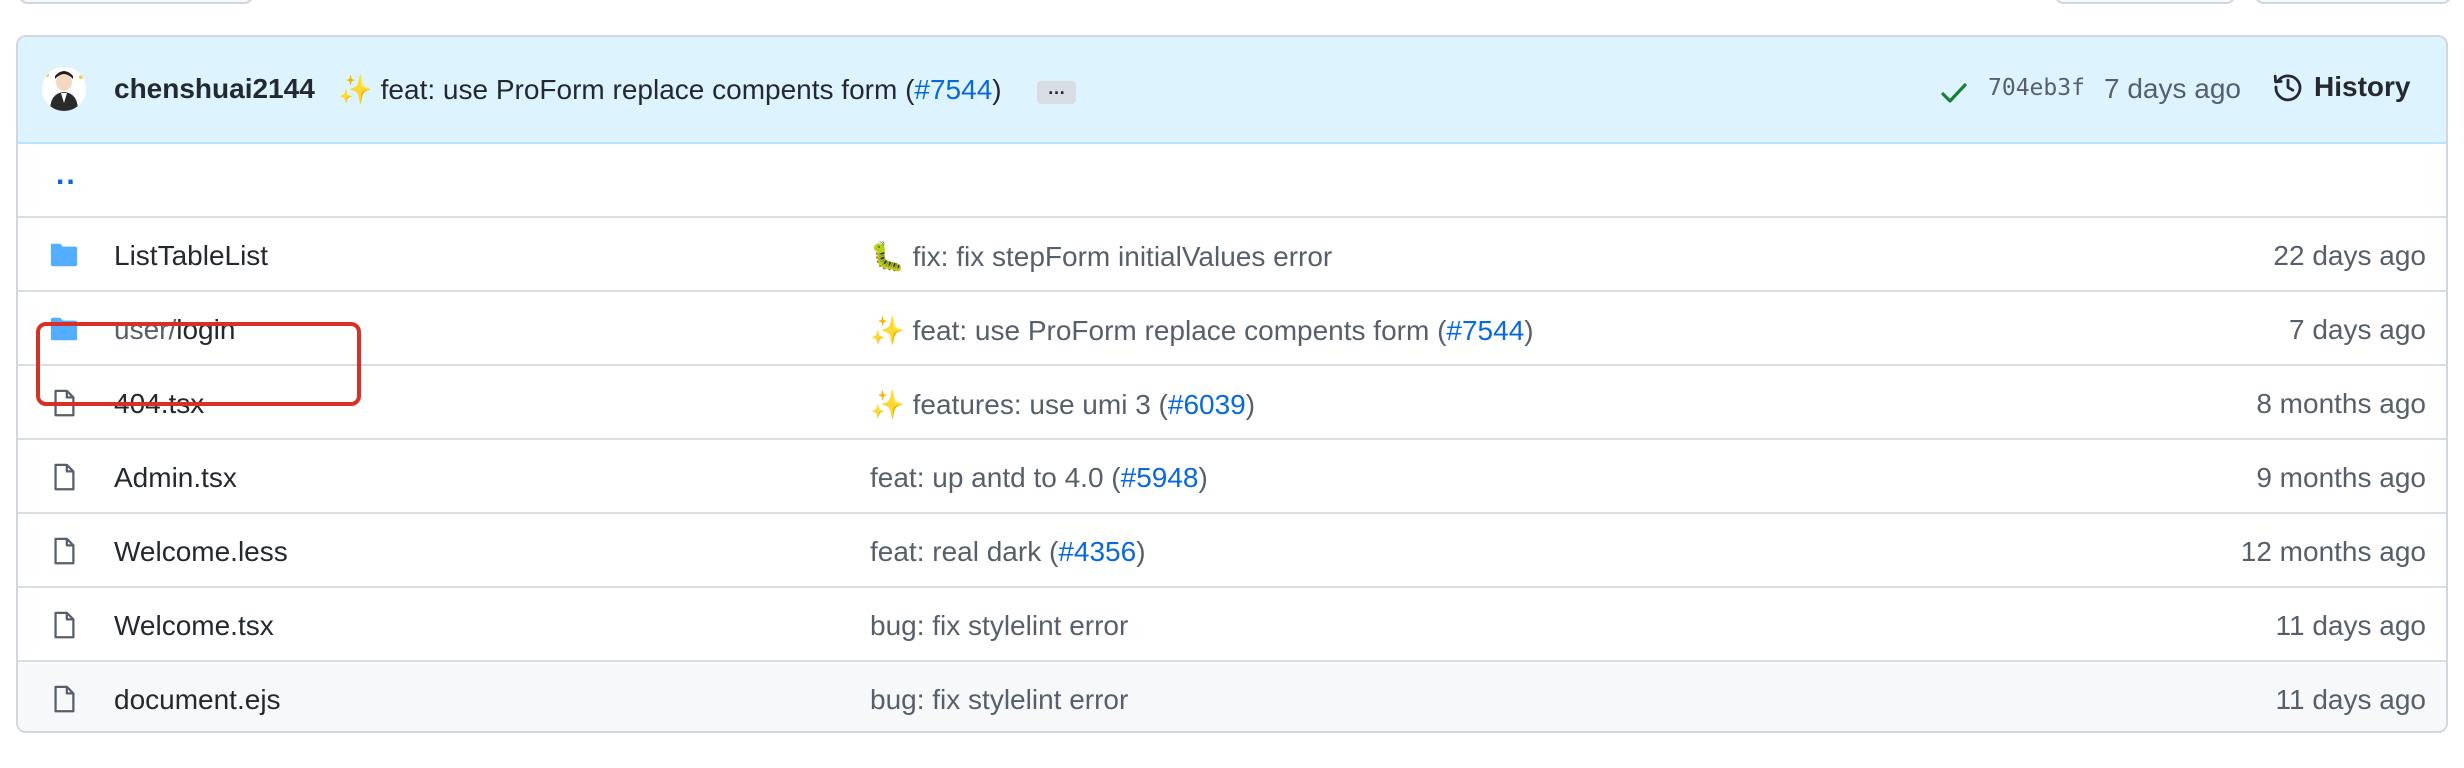 Image resolution: width=2464 pixels, height=768 pixels. I want to click on file-name: Admin.tsx, so click(175, 477).